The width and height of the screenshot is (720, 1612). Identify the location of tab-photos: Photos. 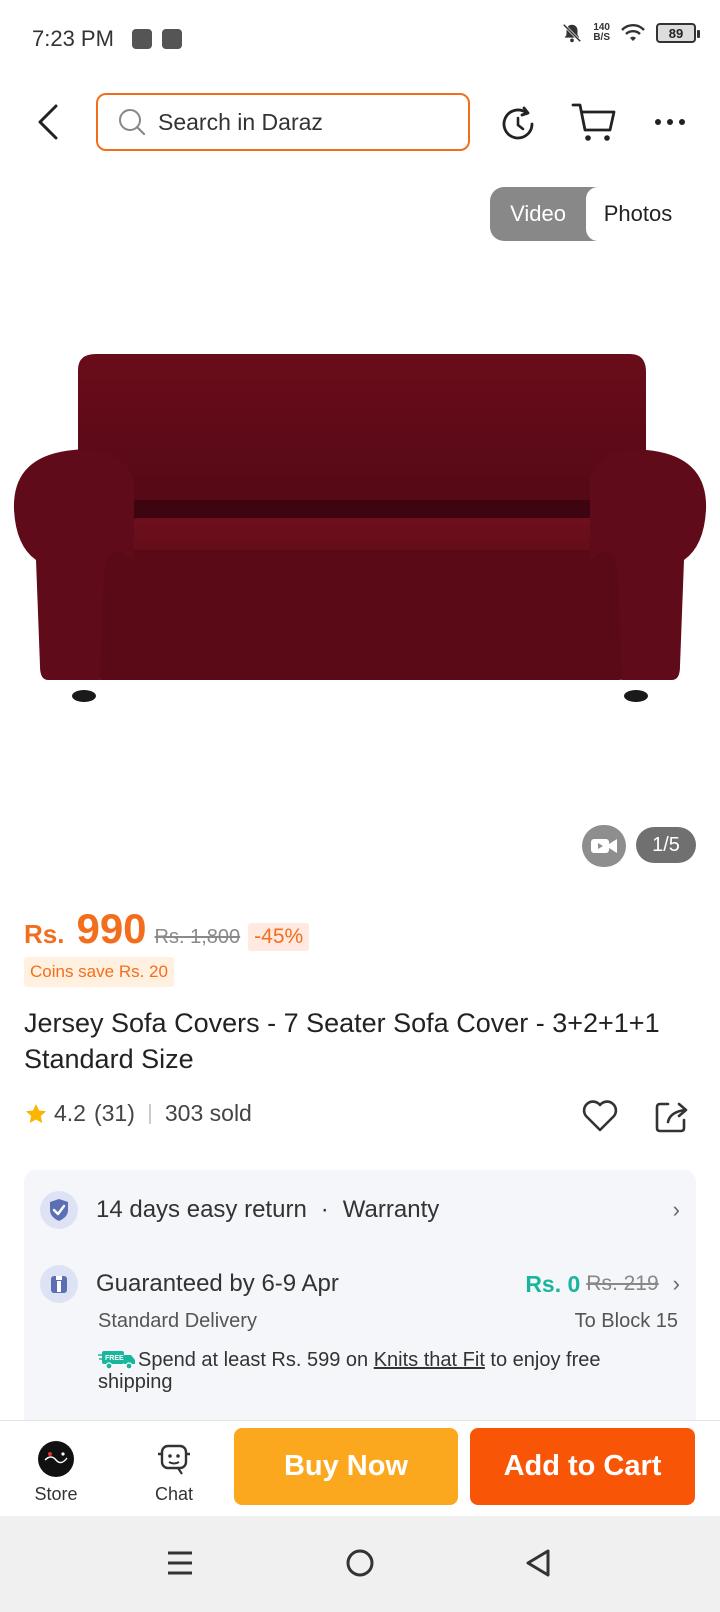
(638, 214).